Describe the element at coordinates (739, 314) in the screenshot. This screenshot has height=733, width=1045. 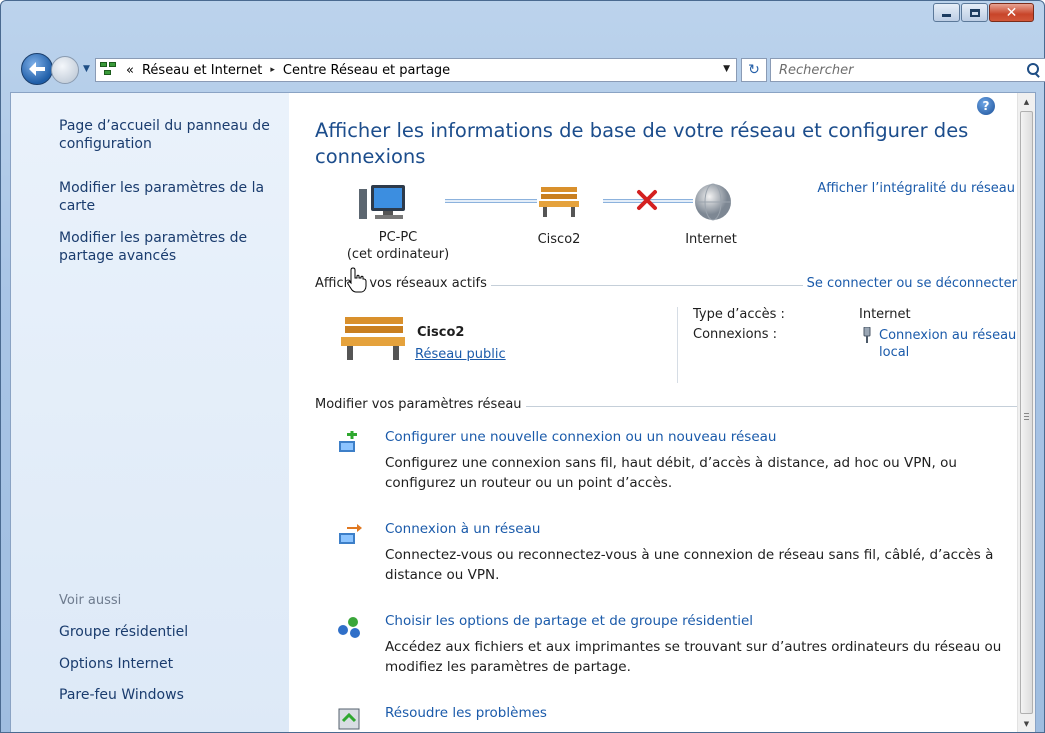
I see `access-type-label: Type d’accès :` at that location.